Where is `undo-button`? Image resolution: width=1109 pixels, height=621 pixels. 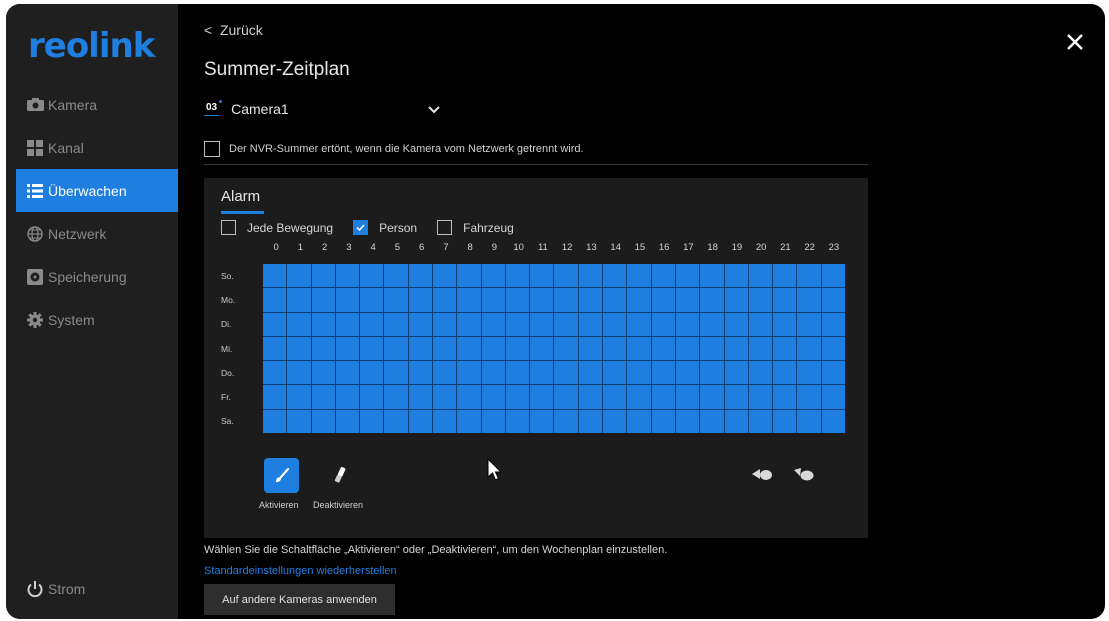
undo-button is located at coordinates (762, 474).